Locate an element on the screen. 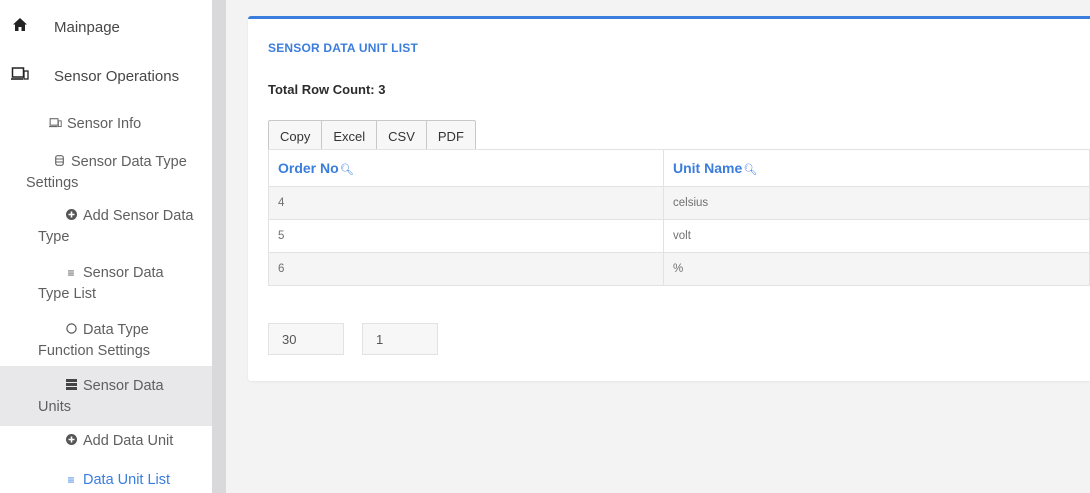 The width and height of the screenshot is (1090, 493). sidebar-item-add-sensor-data-type: Add Sensor Data Type is located at coordinates (122, 227).